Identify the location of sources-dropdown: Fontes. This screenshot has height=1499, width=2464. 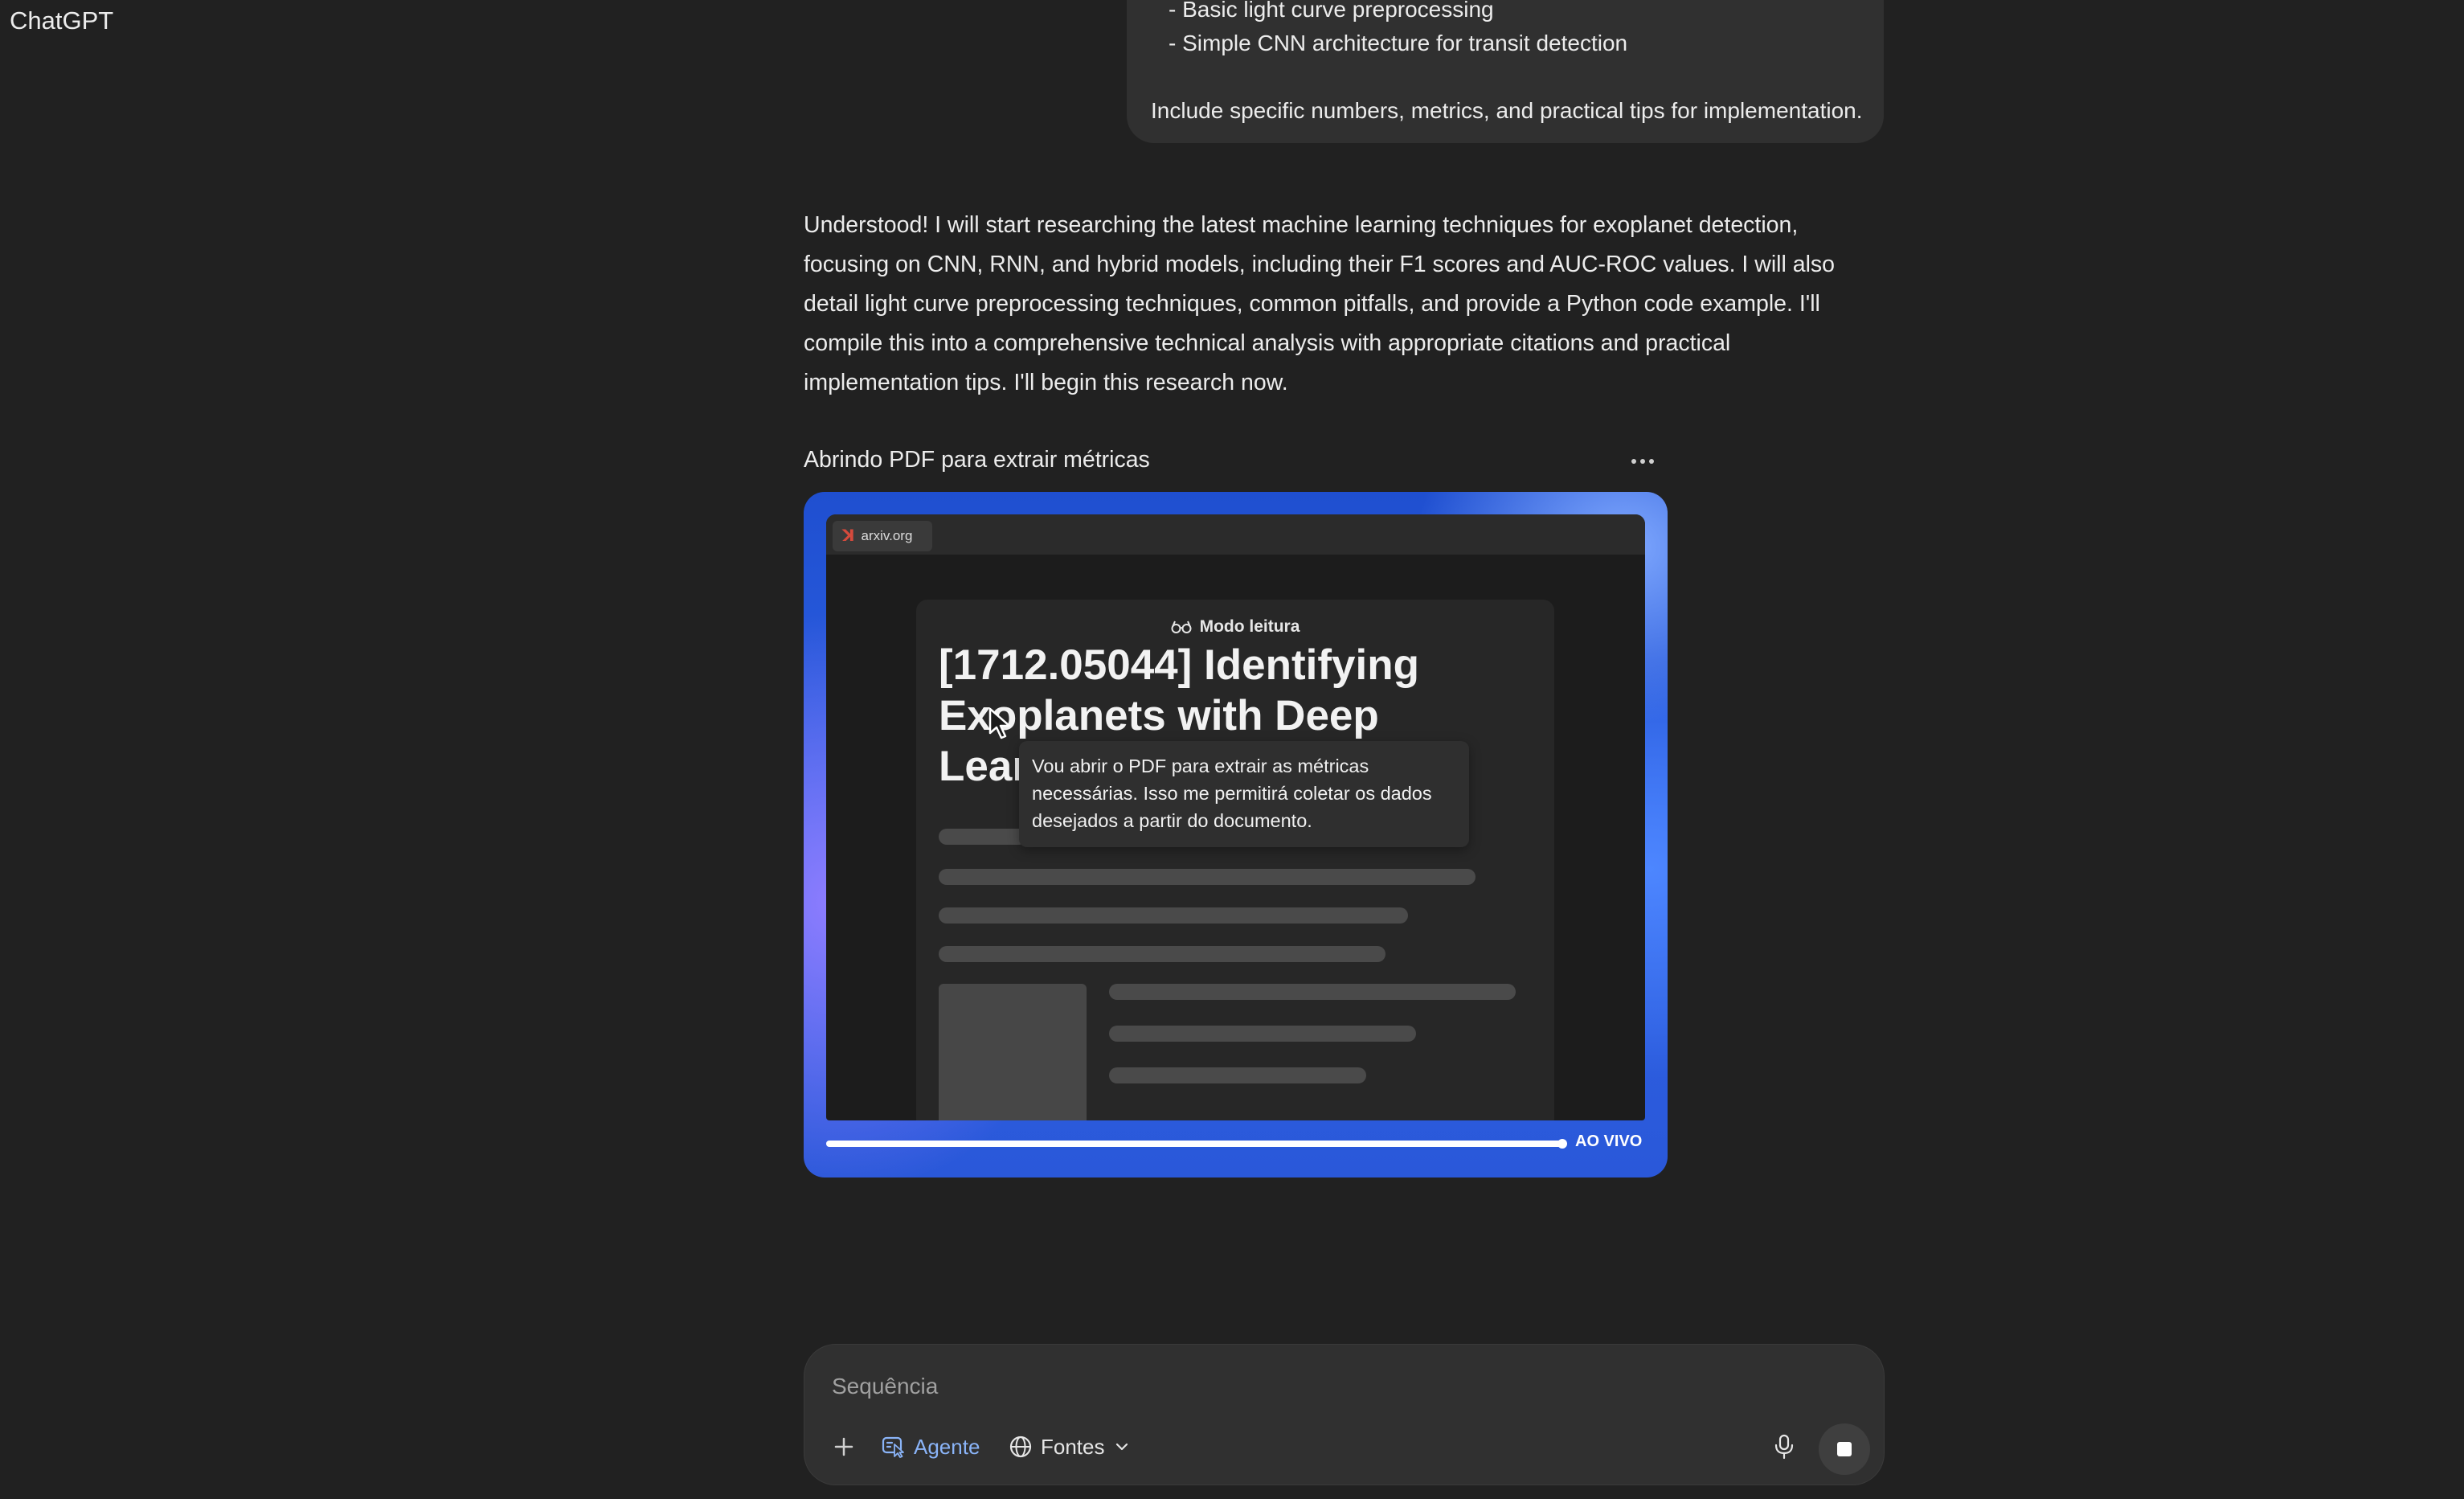
(1069, 1446).